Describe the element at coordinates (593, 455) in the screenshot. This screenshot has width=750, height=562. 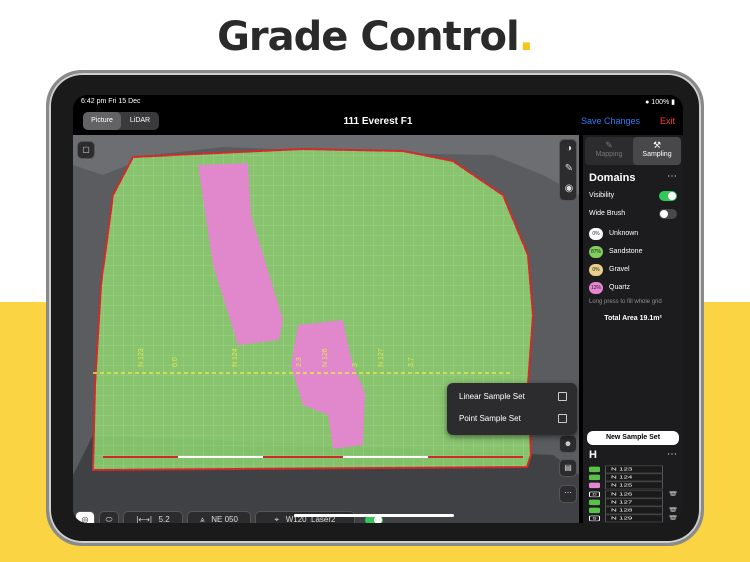
I see `sample-set-title: H` at that location.